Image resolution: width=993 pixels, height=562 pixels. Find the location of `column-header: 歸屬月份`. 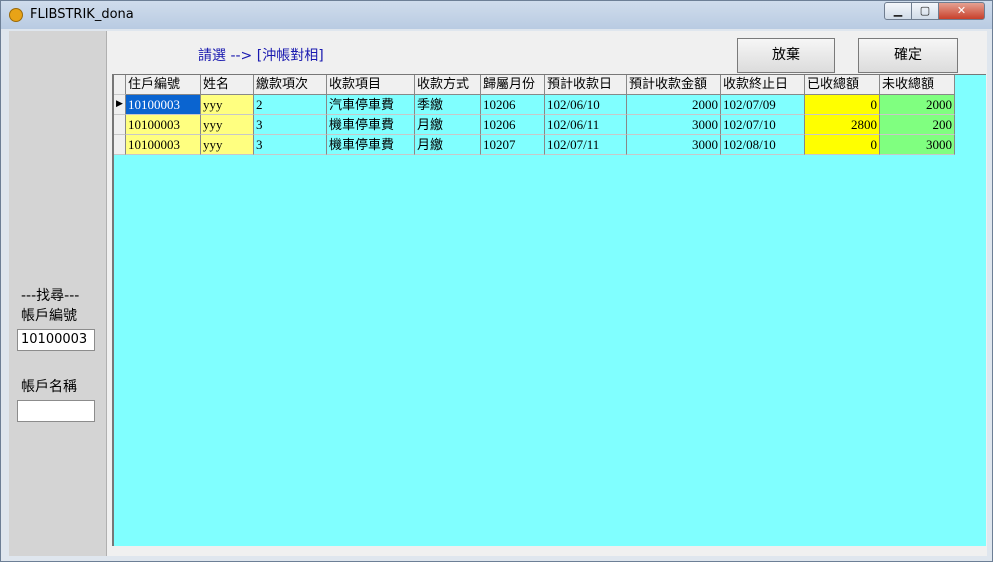

column-header: 歸屬月份 is located at coordinates (513, 85).